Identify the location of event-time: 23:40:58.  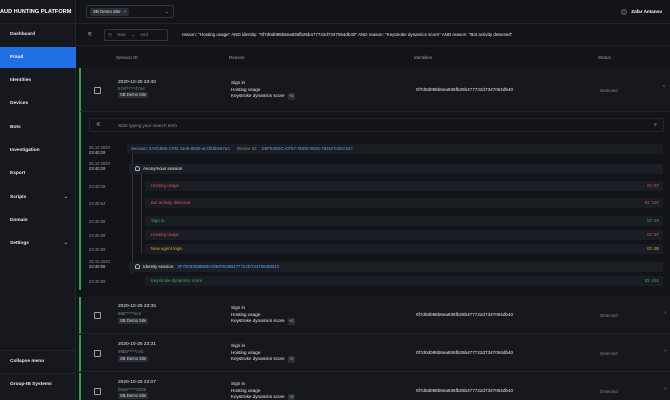
(97, 221).